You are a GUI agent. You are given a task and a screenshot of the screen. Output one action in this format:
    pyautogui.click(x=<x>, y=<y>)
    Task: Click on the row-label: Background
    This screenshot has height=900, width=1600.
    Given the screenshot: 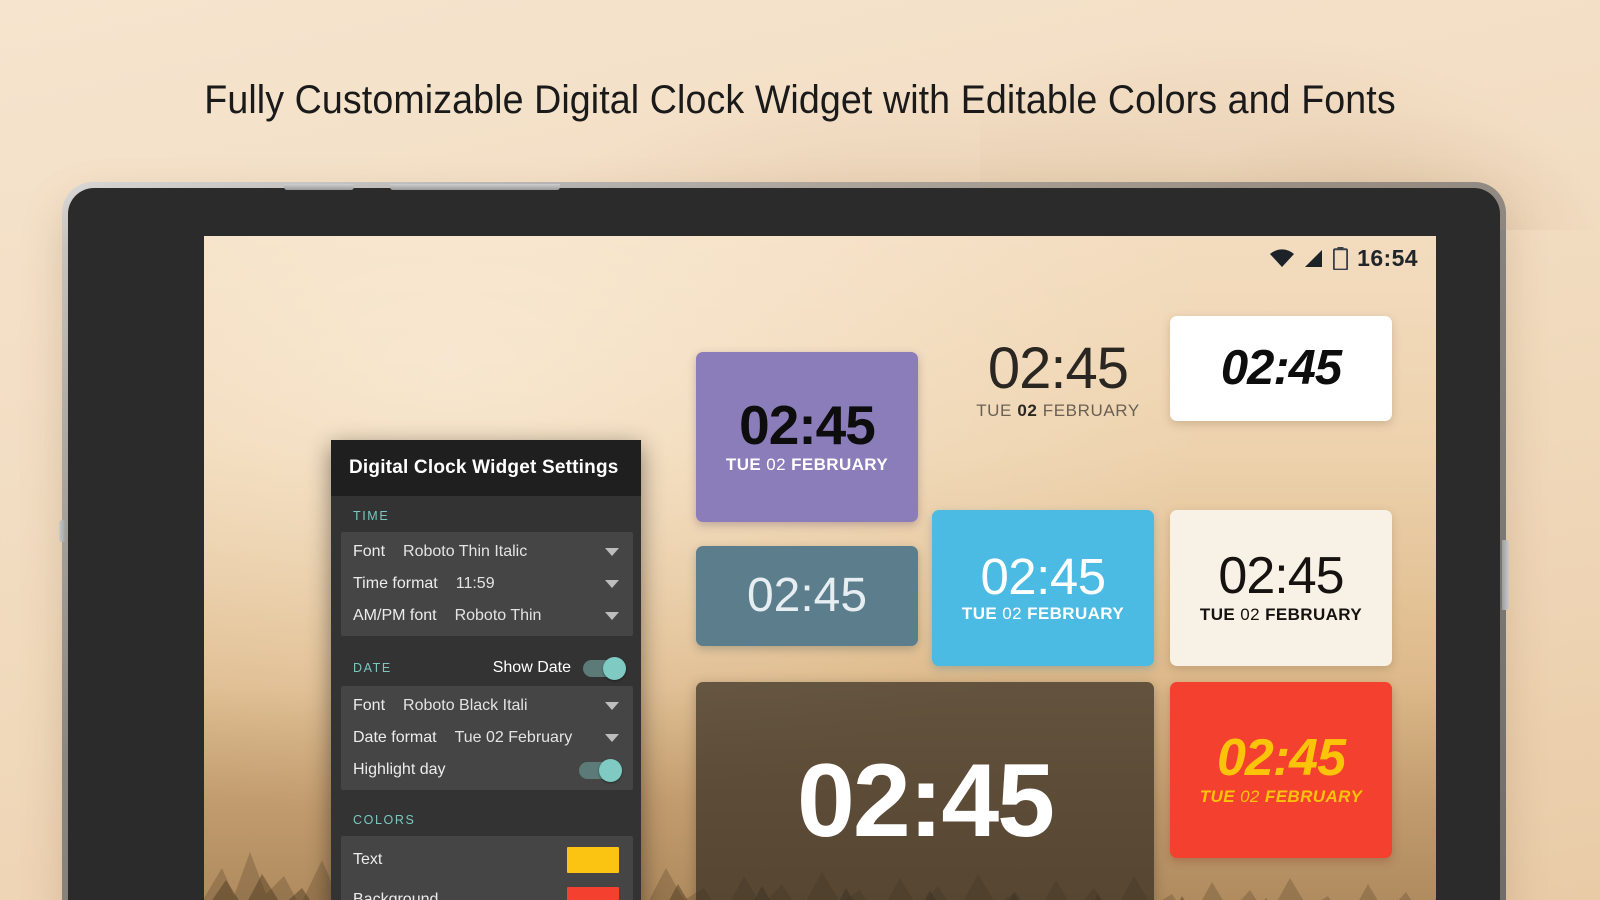 What is the action you would take?
    pyautogui.click(x=396, y=895)
    